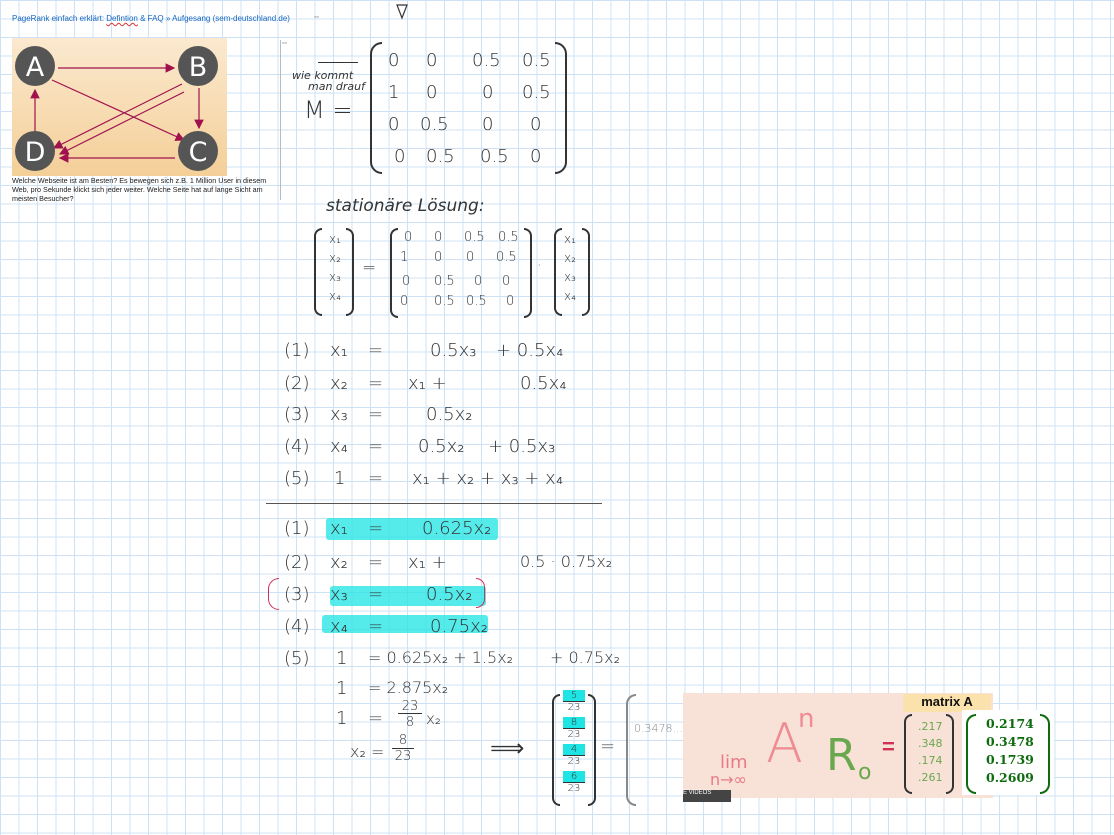 The width and height of the screenshot is (1114, 835). What do you see at coordinates (1010, 741) in the screenshot?
I see `result-value-2: 0.3478` at bounding box center [1010, 741].